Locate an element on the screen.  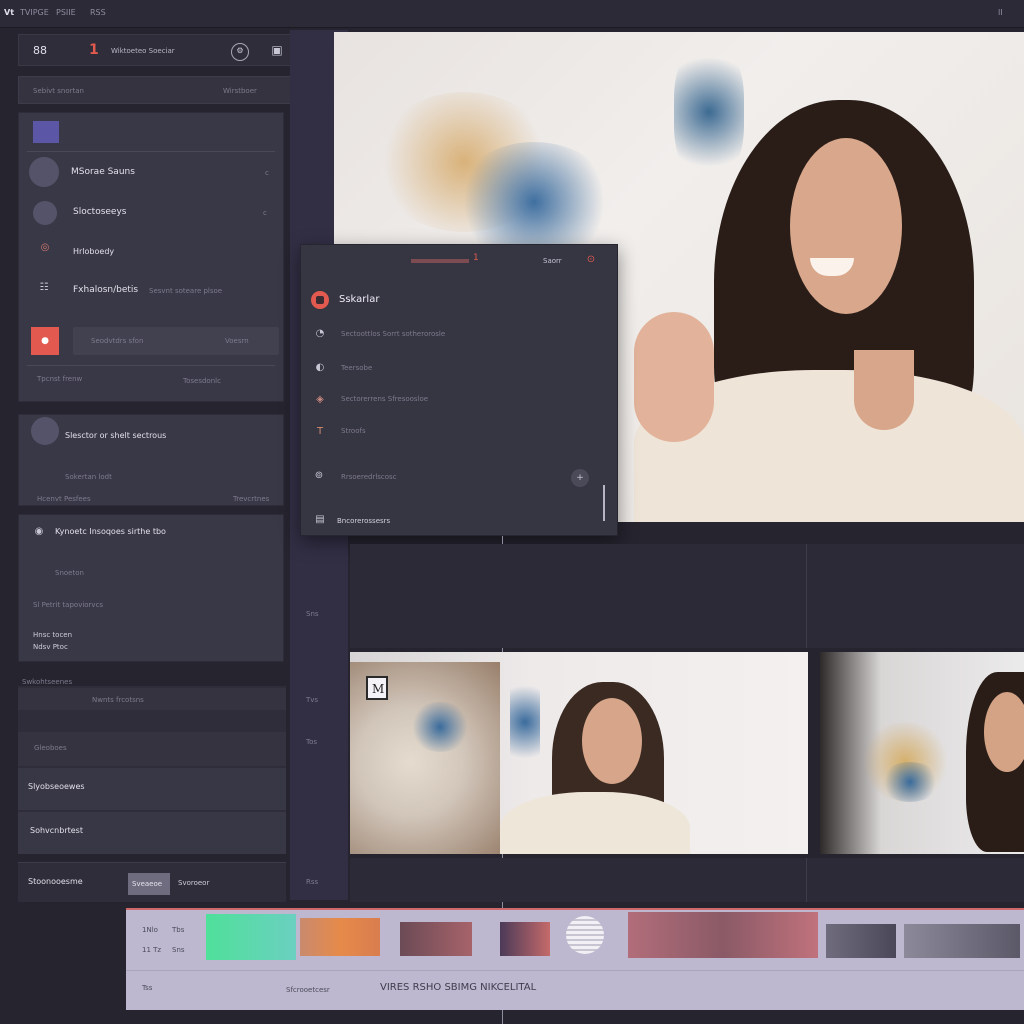
clip-thumbnail-1: M is located at coordinates (579, 753).